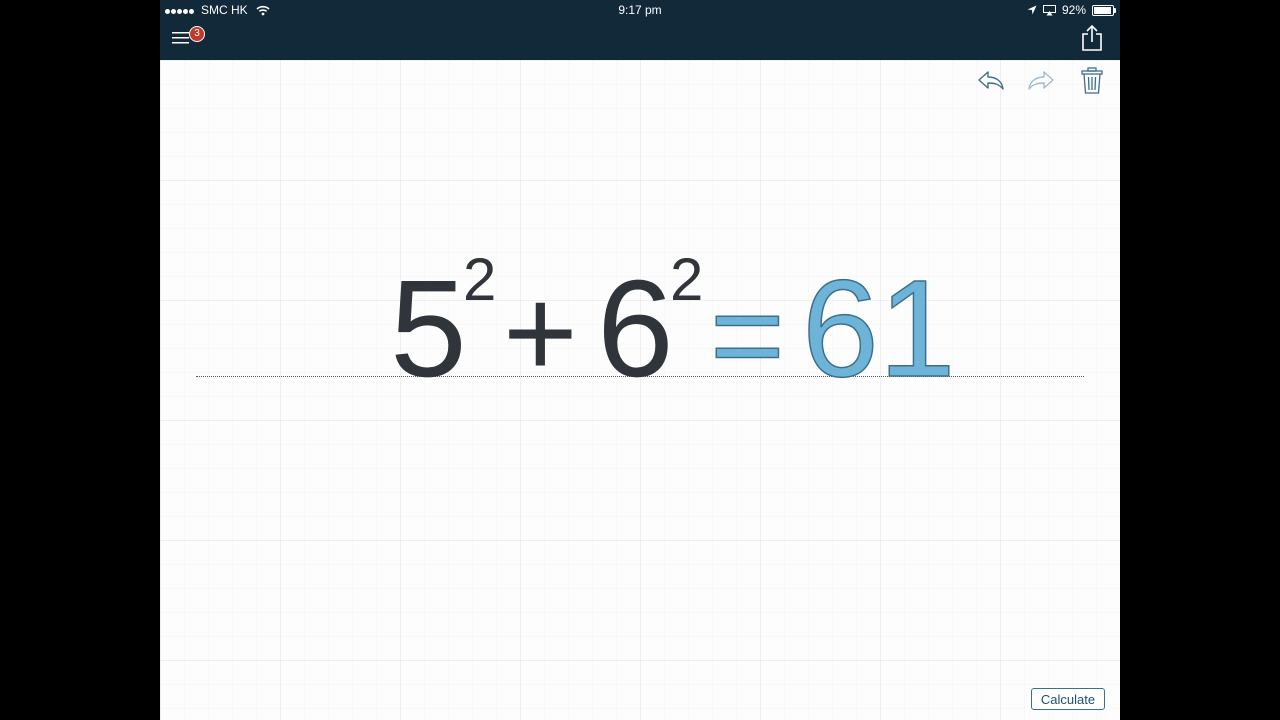 This screenshot has width=1280, height=720. I want to click on redo-icon, so click(1041, 80).